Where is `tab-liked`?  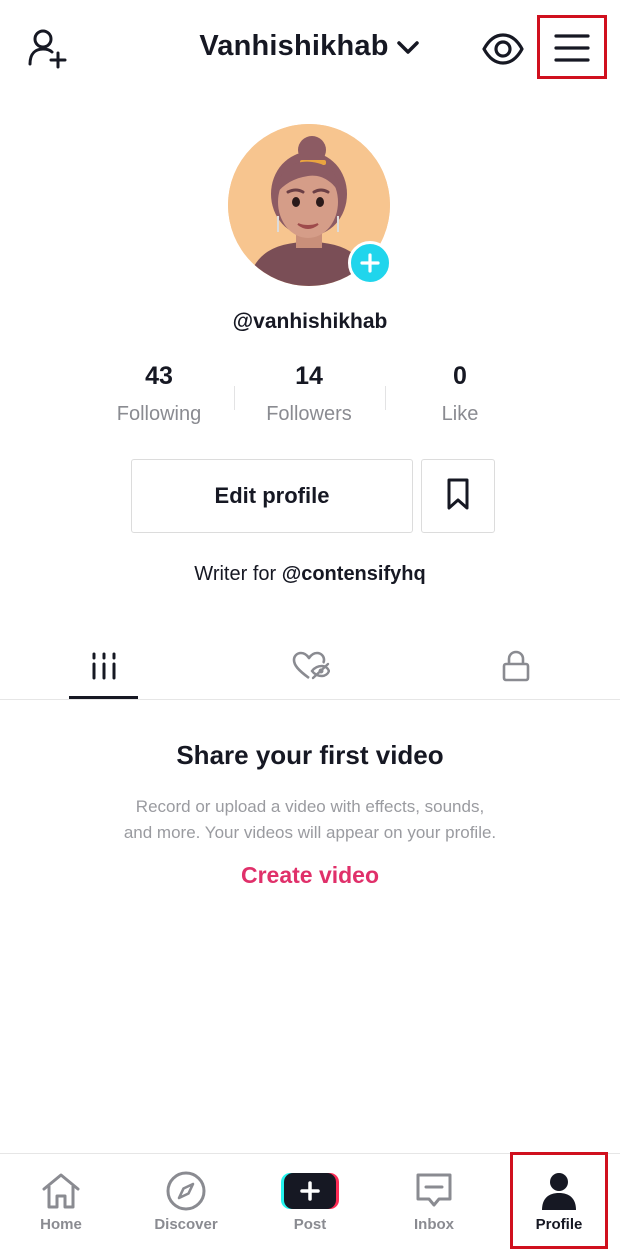
tab-liked is located at coordinates (311, 668).